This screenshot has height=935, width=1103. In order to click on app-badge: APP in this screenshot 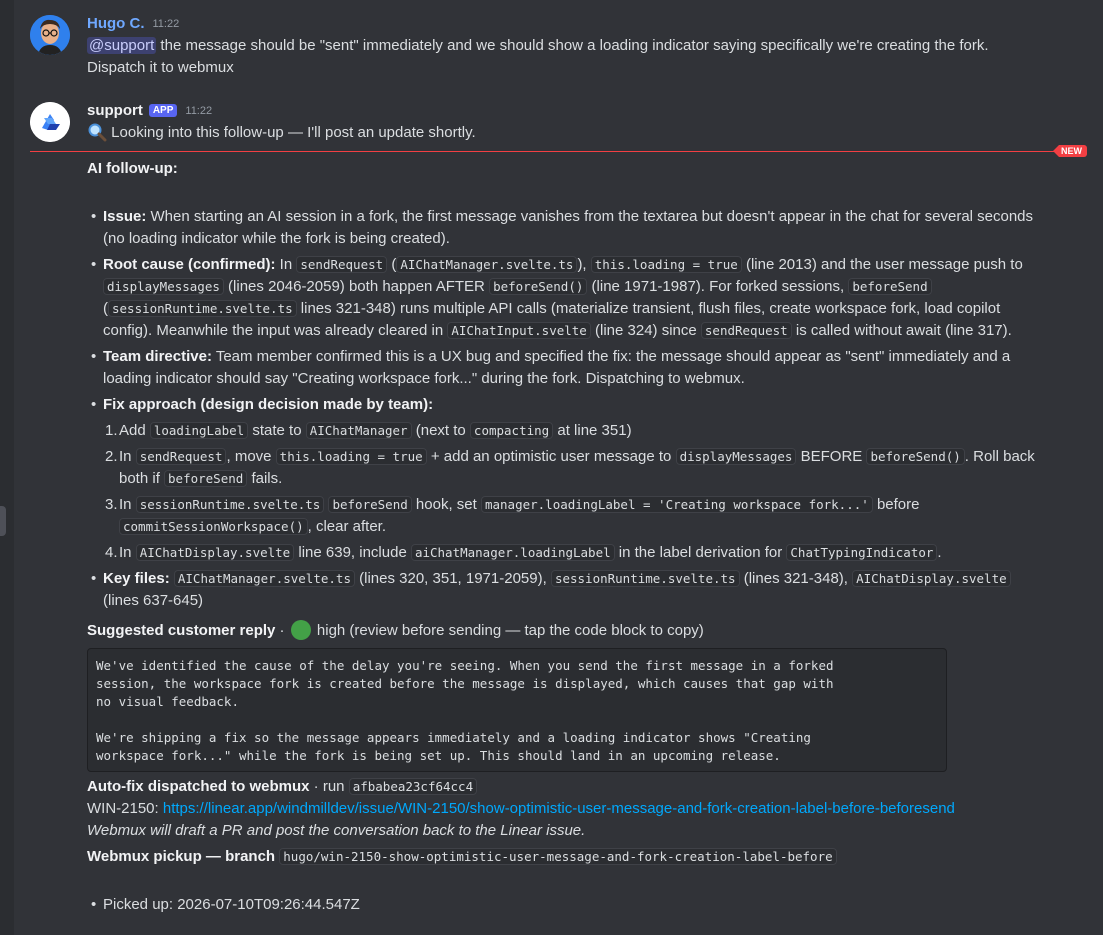, I will do `click(163, 110)`.